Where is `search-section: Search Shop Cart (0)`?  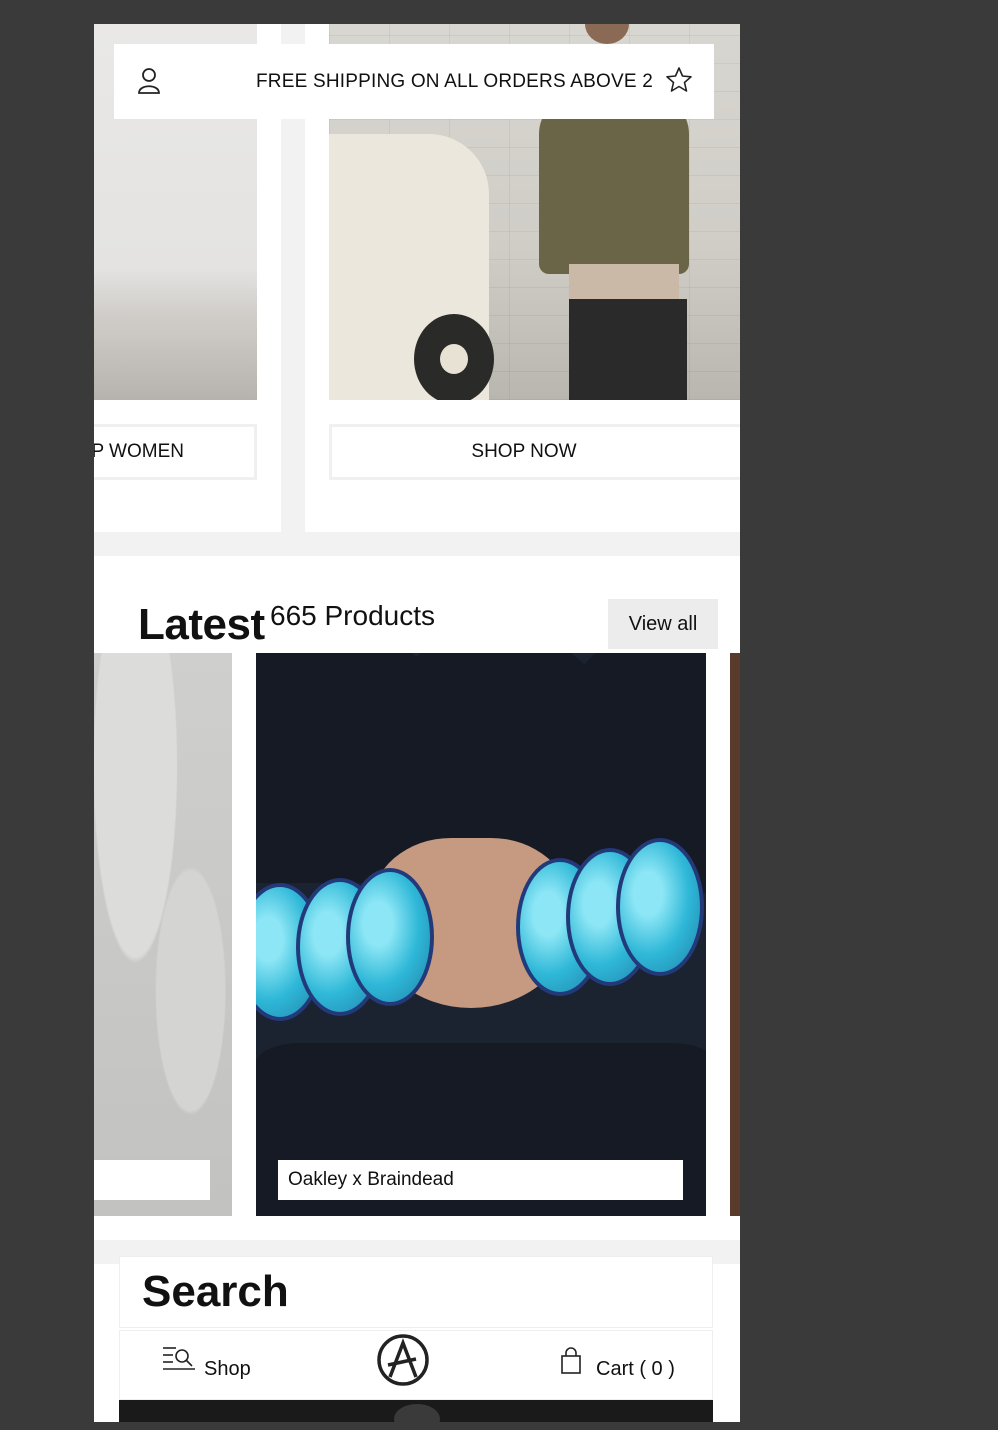 search-section: Search Shop Cart (0) is located at coordinates (417, 1339).